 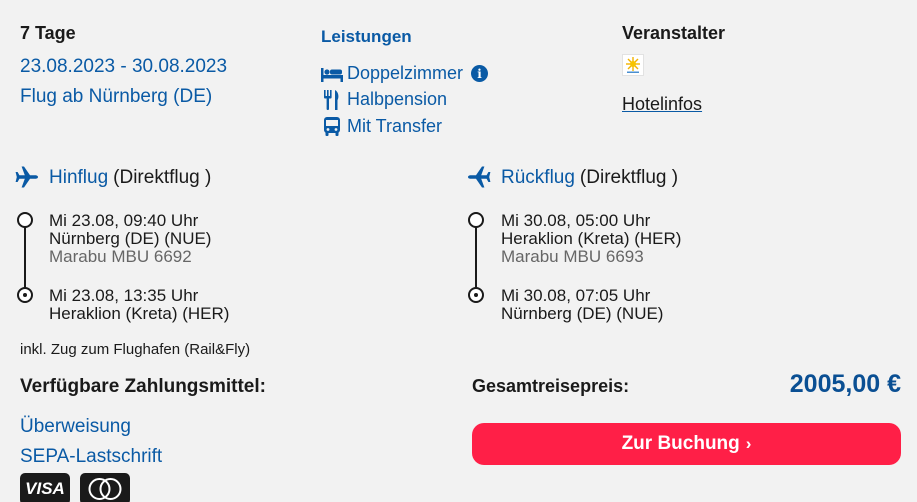 I want to click on flight-number: Marabu MBU 6692, so click(x=120, y=256).